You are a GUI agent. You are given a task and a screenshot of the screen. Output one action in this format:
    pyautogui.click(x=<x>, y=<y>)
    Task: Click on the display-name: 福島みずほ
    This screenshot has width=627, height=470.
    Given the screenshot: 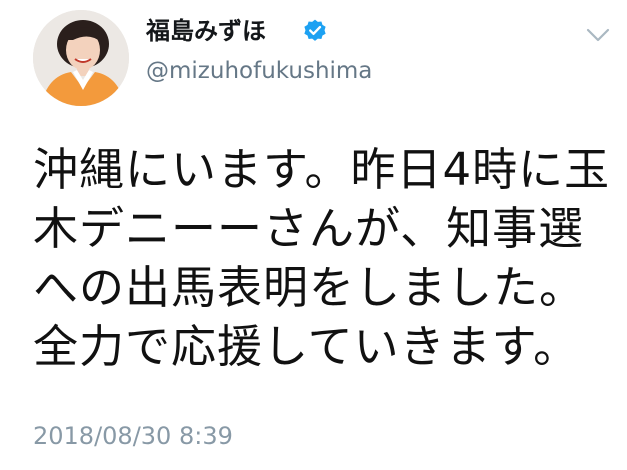 What is the action you would take?
    pyautogui.click(x=206, y=31)
    